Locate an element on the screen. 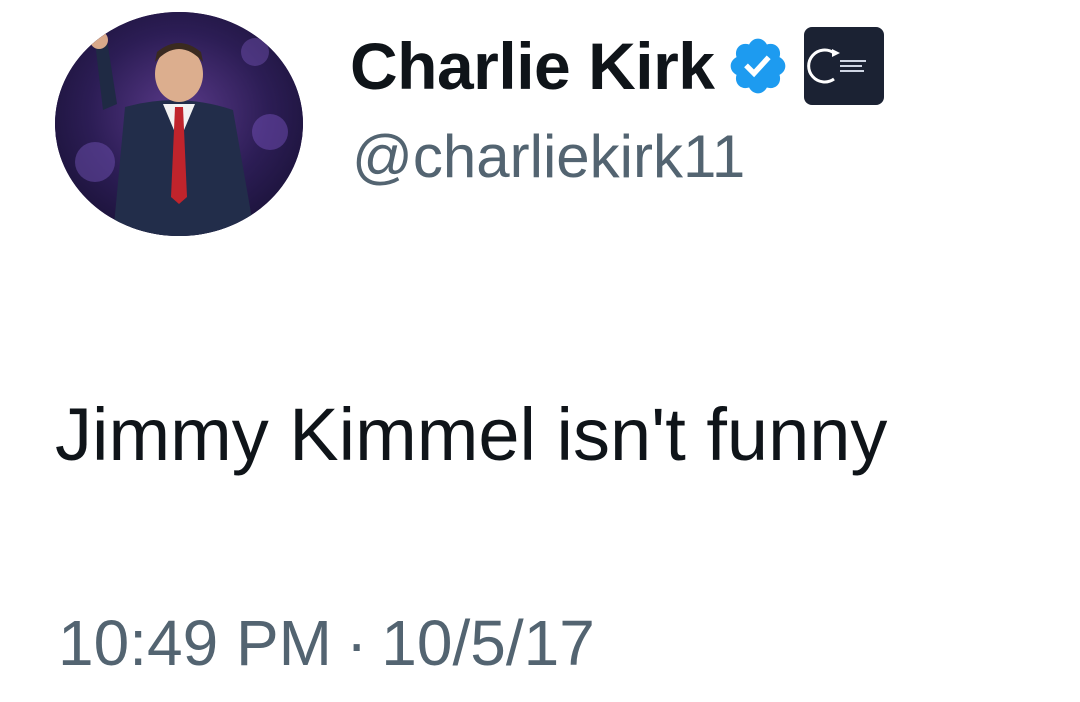 The image size is (1080, 702). verified-badge-icon is located at coordinates (758, 66).